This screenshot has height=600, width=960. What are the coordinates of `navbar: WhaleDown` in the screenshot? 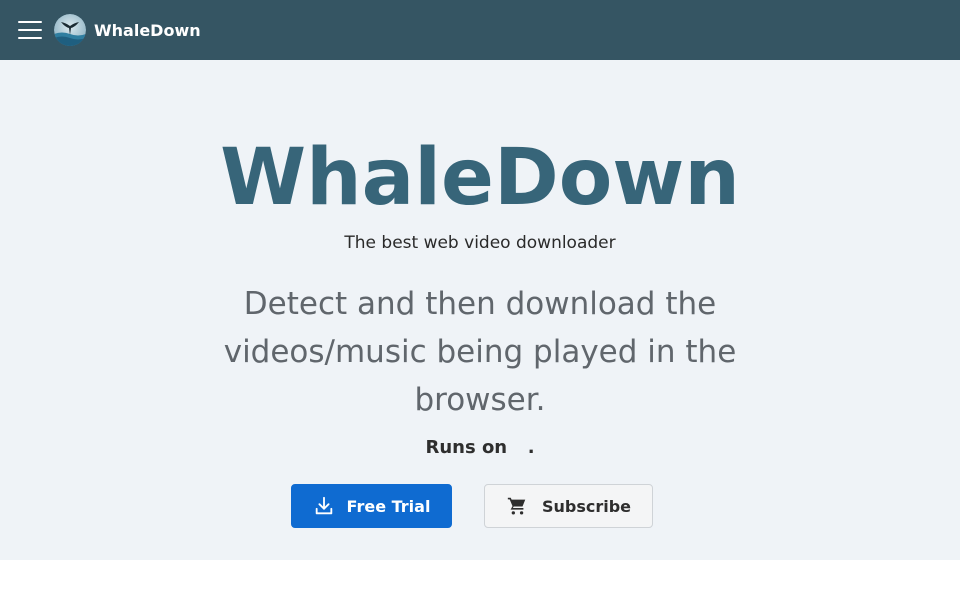 It's located at (480, 30).